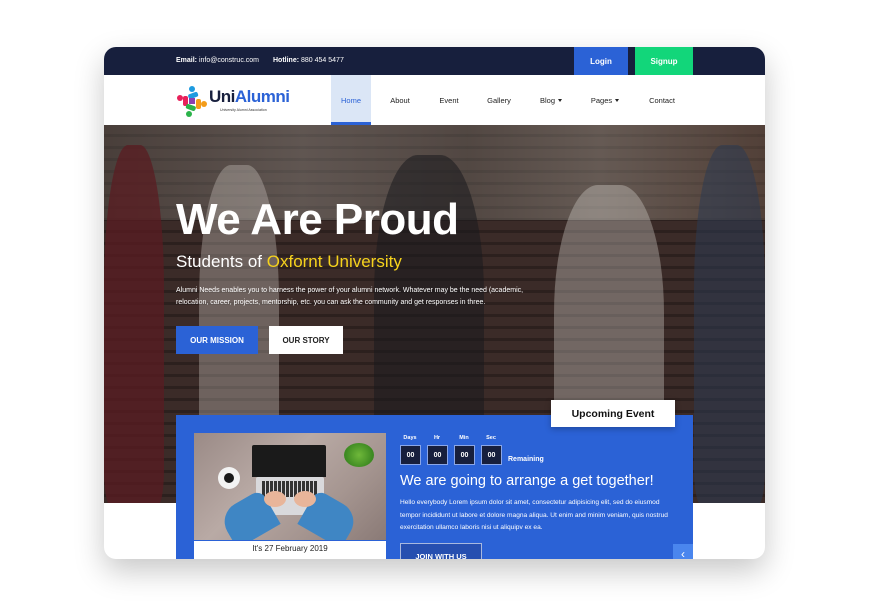  I want to click on signup-button: Signup, so click(664, 61).